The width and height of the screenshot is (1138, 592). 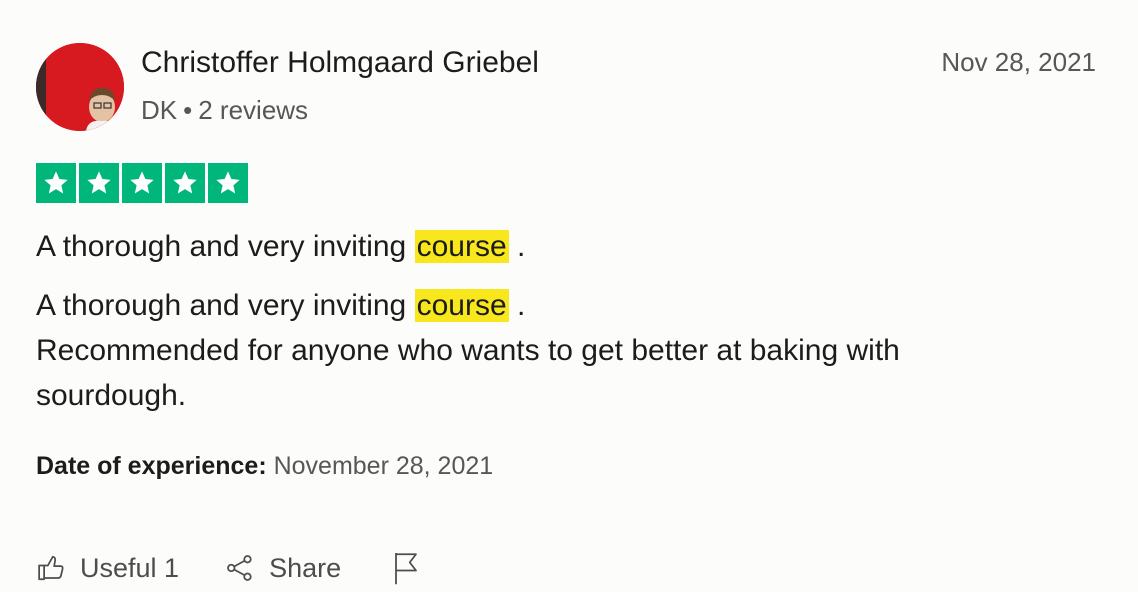 What do you see at coordinates (383, 466) in the screenshot?
I see `experience-value: November 28, 2021` at bounding box center [383, 466].